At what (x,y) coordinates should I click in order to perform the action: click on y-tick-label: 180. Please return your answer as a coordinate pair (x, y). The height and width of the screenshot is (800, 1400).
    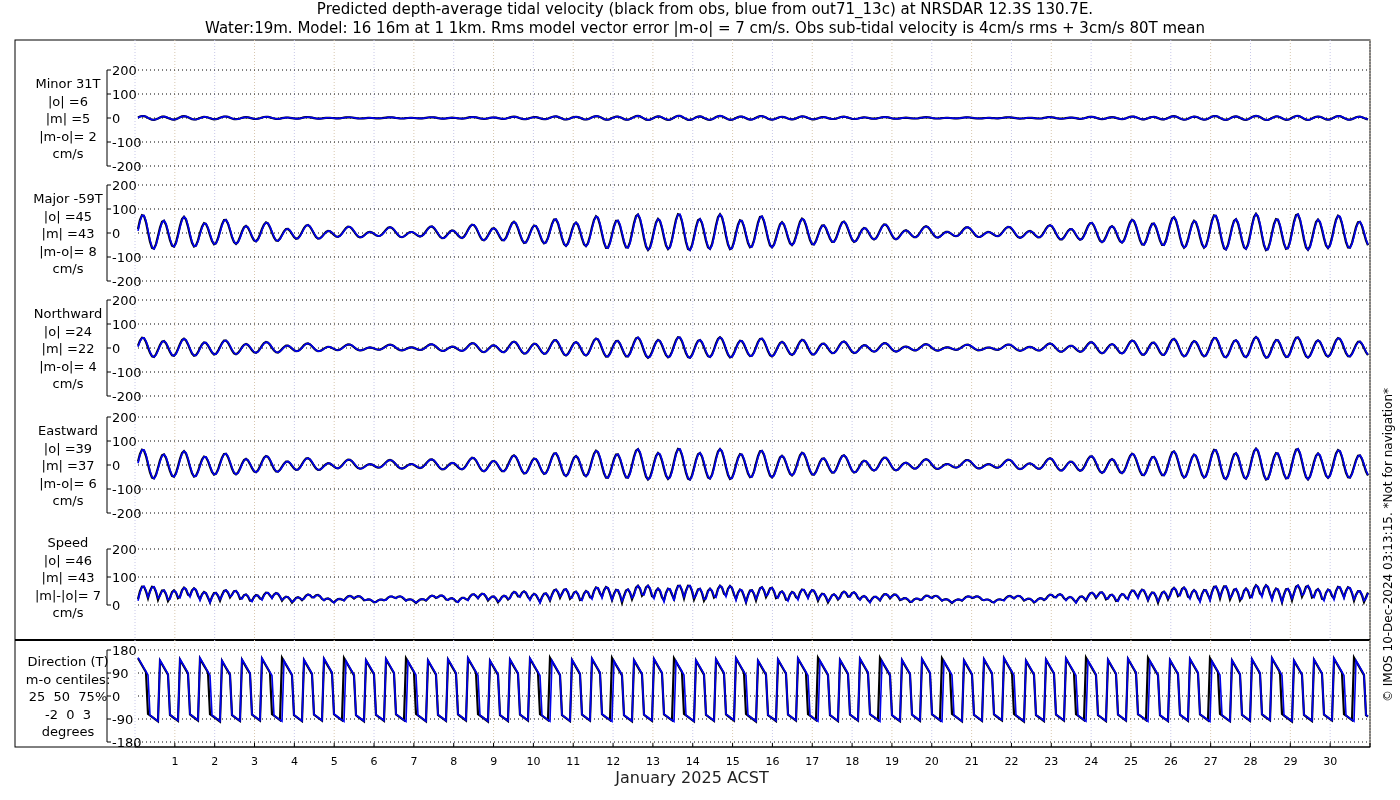
    Looking at the image, I should click on (124, 650).